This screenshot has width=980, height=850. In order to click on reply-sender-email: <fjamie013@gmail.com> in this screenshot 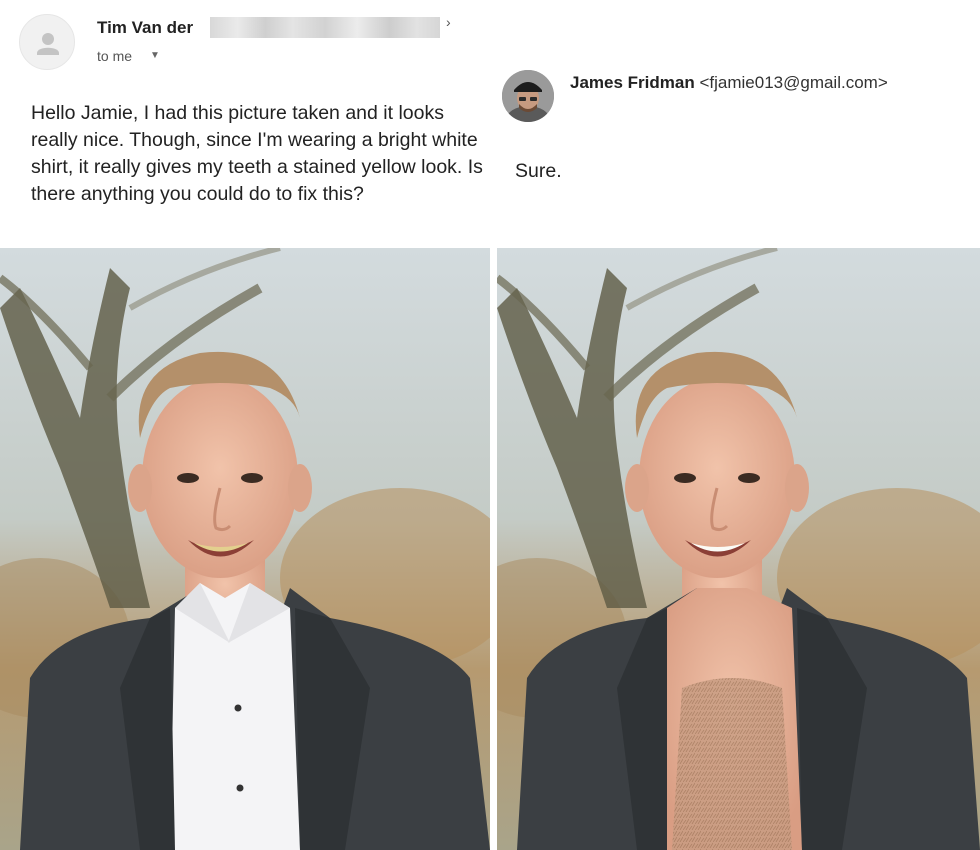, I will do `click(793, 82)`.